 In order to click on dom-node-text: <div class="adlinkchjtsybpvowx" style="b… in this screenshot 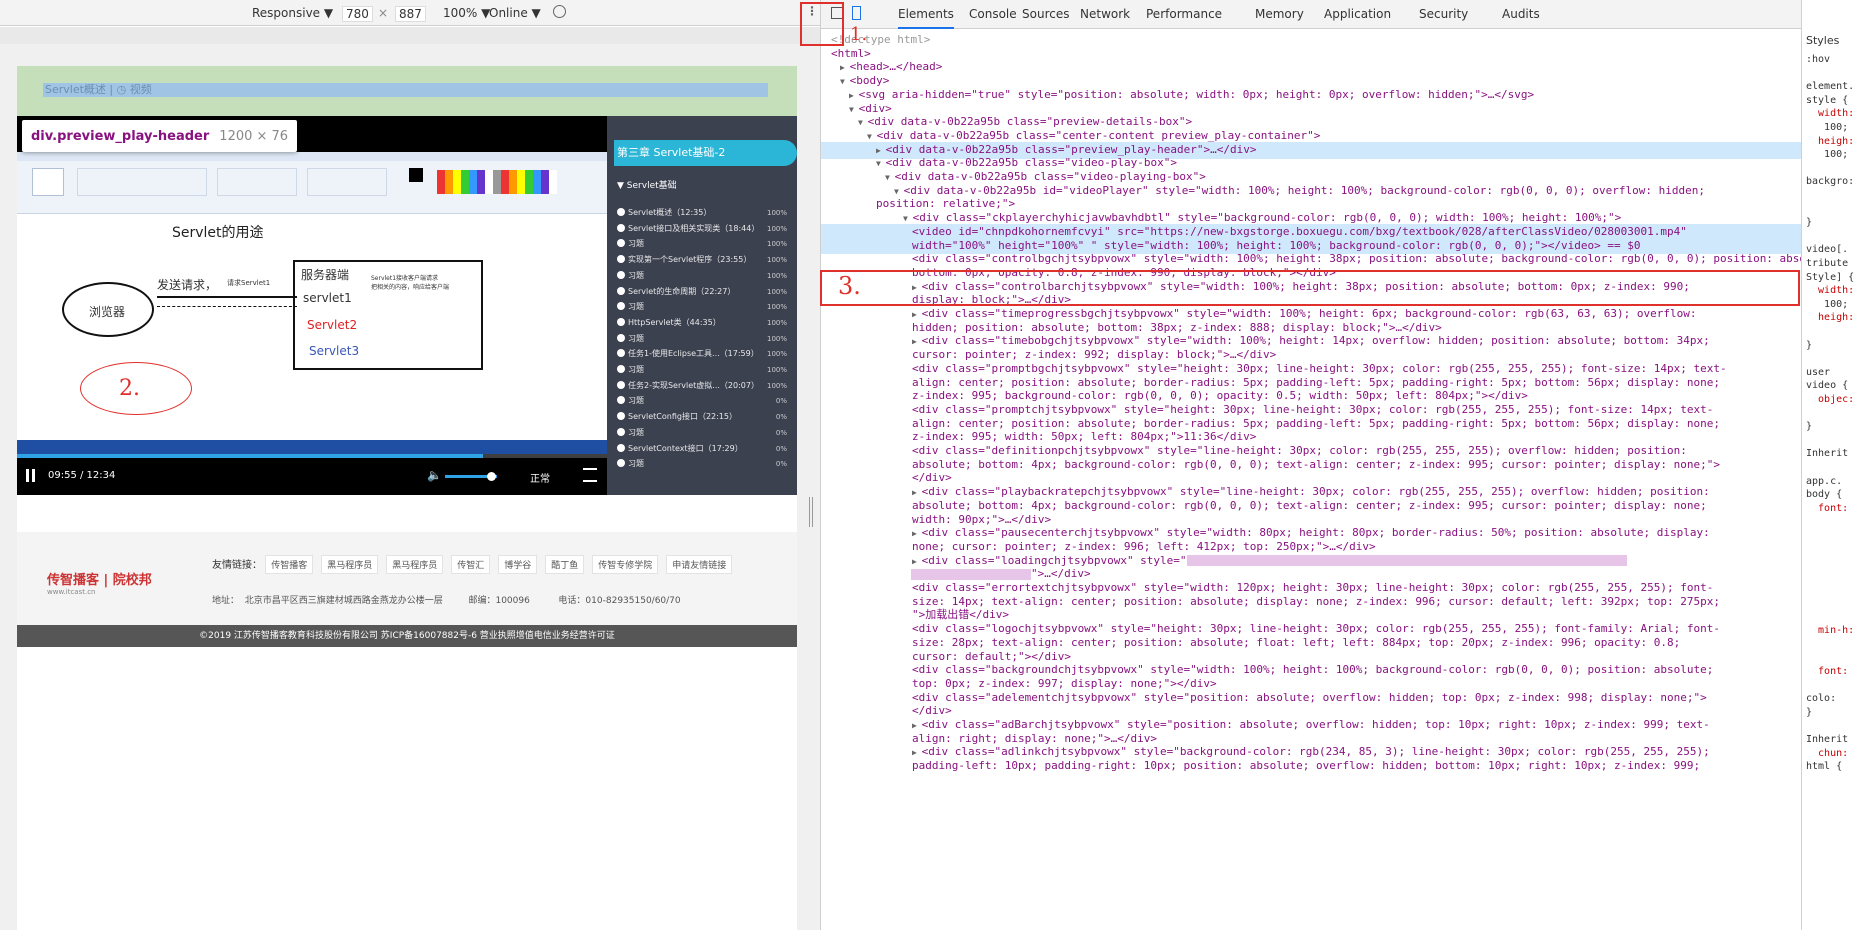, I will do `click(1315, 752)`.